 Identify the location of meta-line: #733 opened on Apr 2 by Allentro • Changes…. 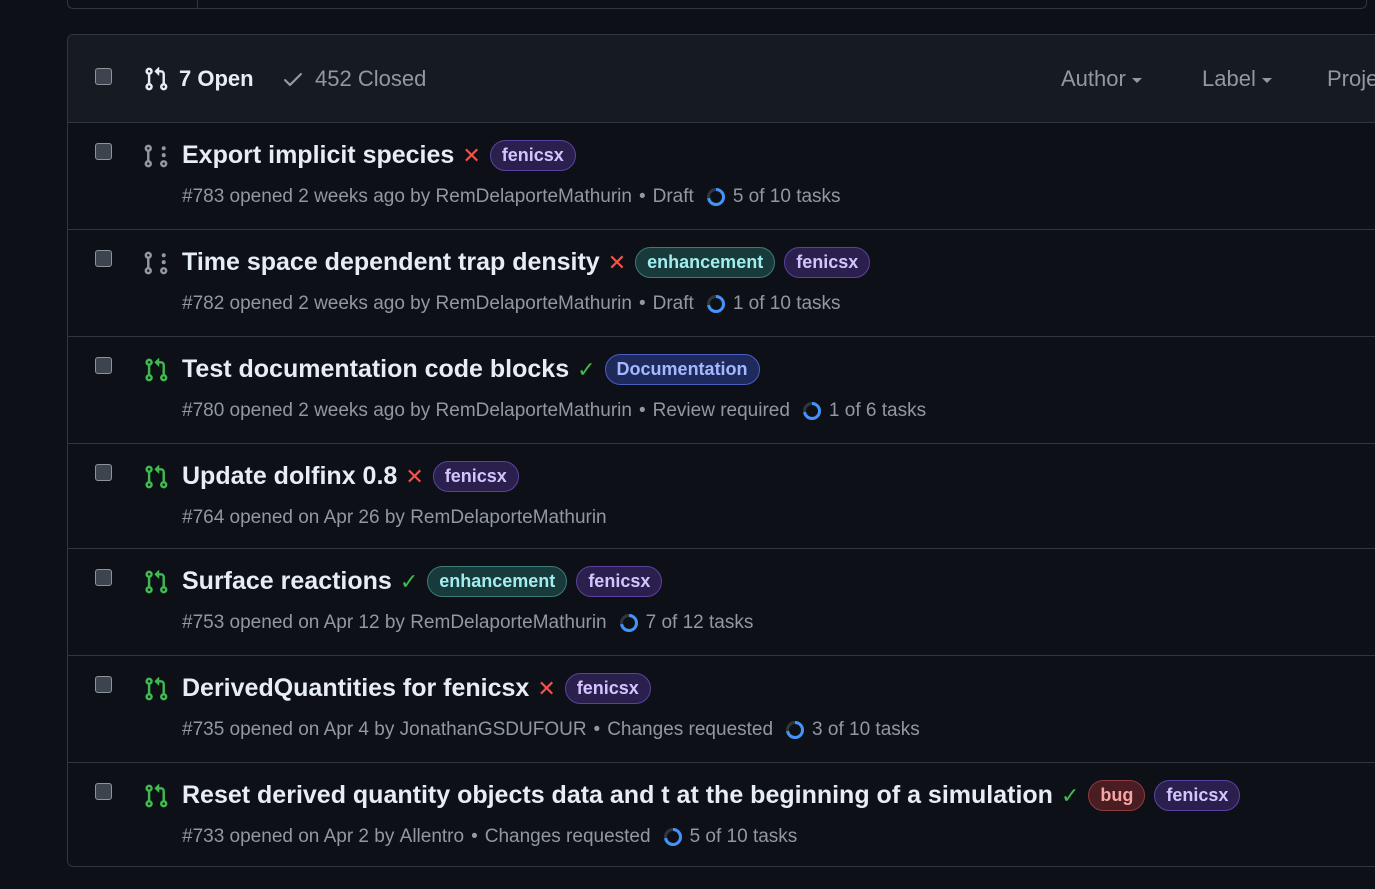
(489, 837).